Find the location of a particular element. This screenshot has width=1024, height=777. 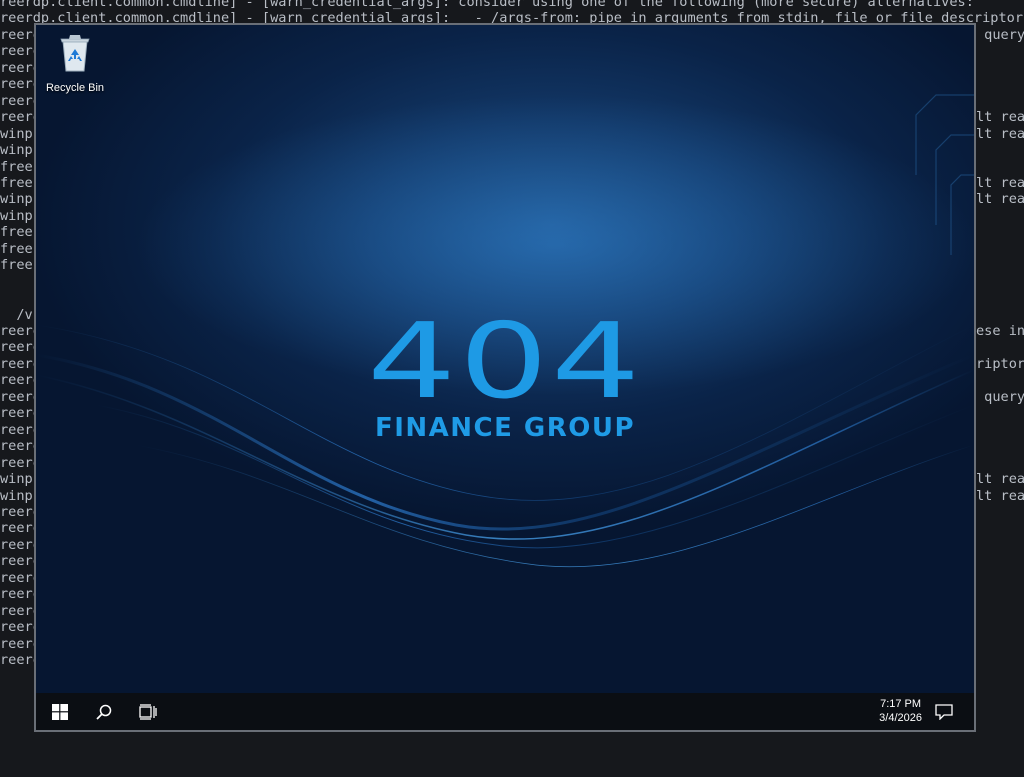

task-view-icon is located at coordinates (148, 711).